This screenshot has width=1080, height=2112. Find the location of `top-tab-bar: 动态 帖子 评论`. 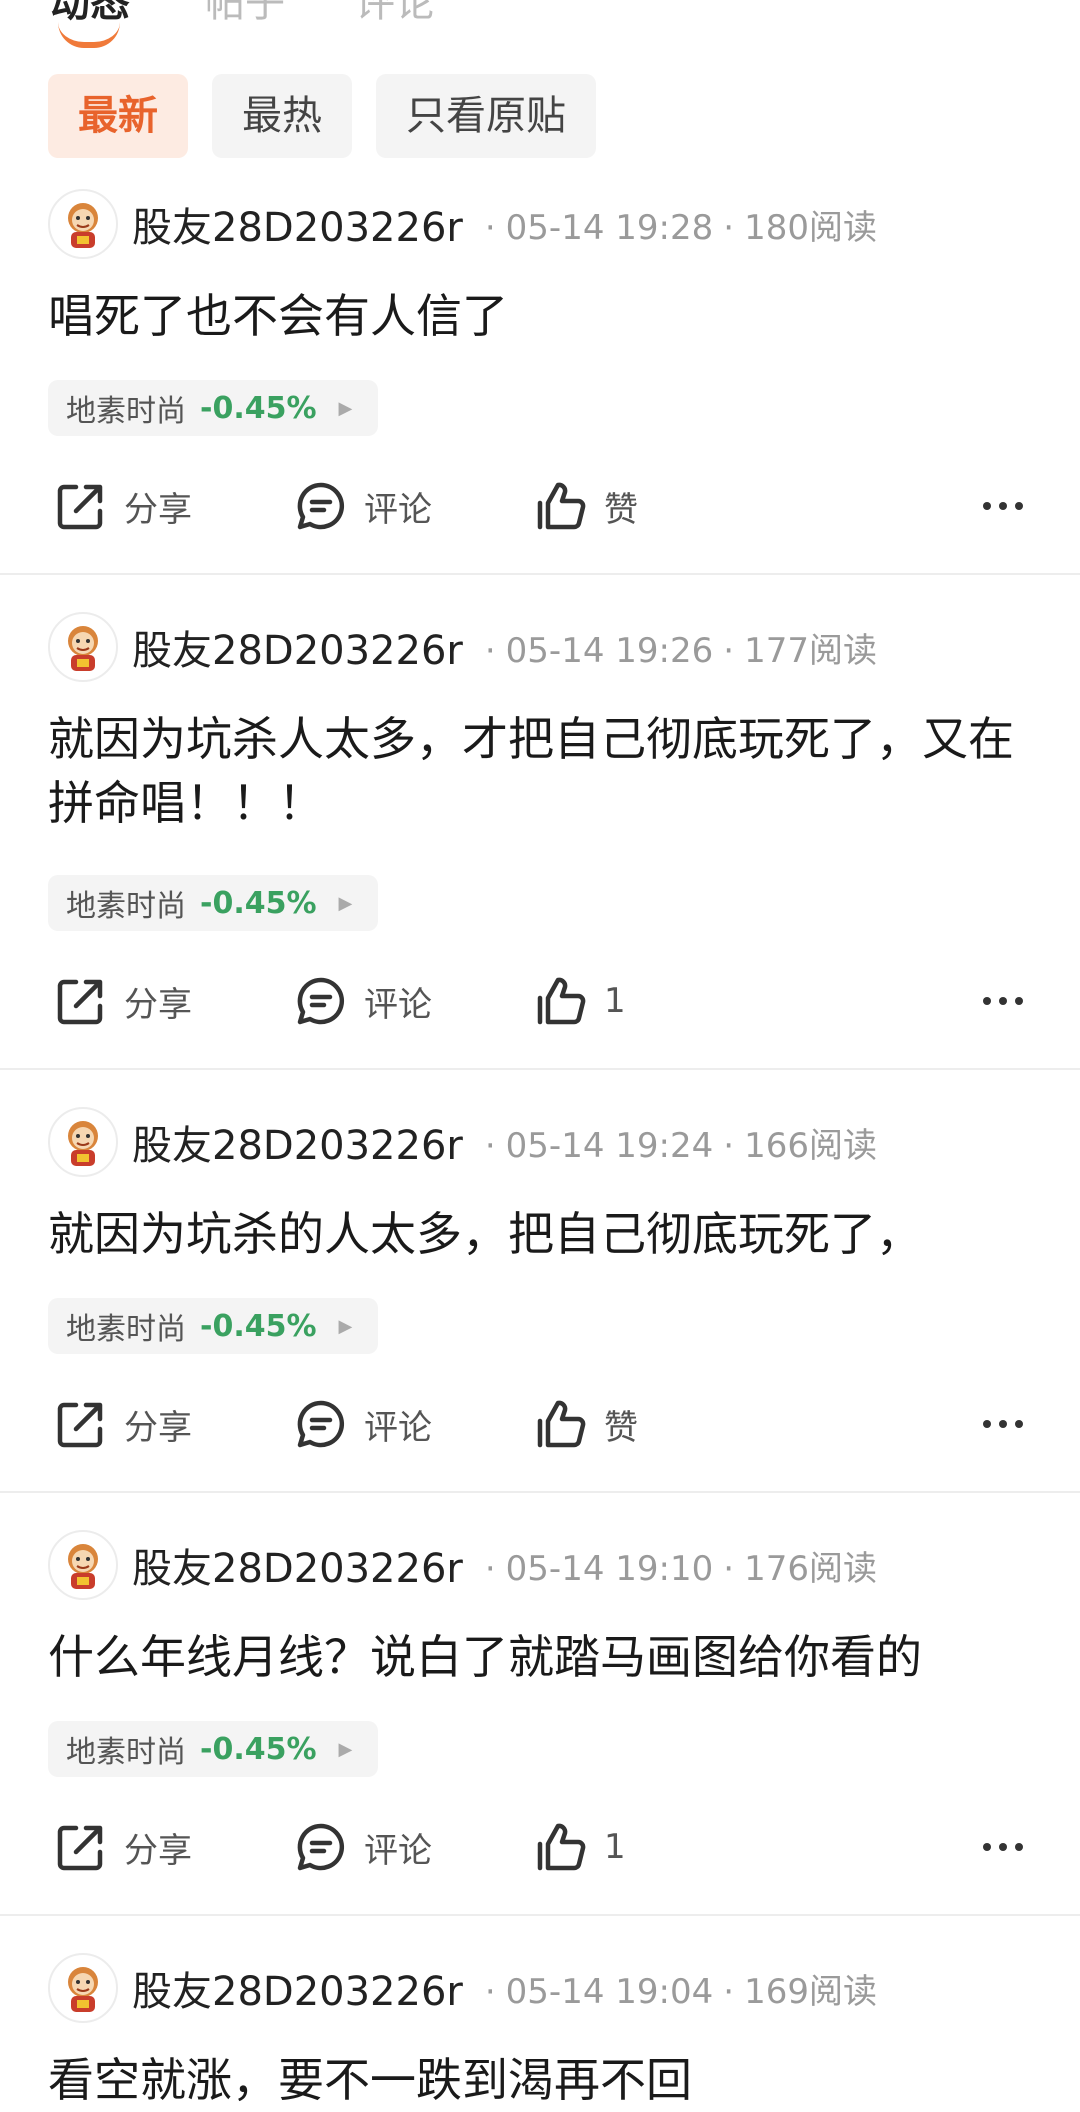

top-tab-bar: 动态 帖子 评论 is located at coordinates (540, 30).